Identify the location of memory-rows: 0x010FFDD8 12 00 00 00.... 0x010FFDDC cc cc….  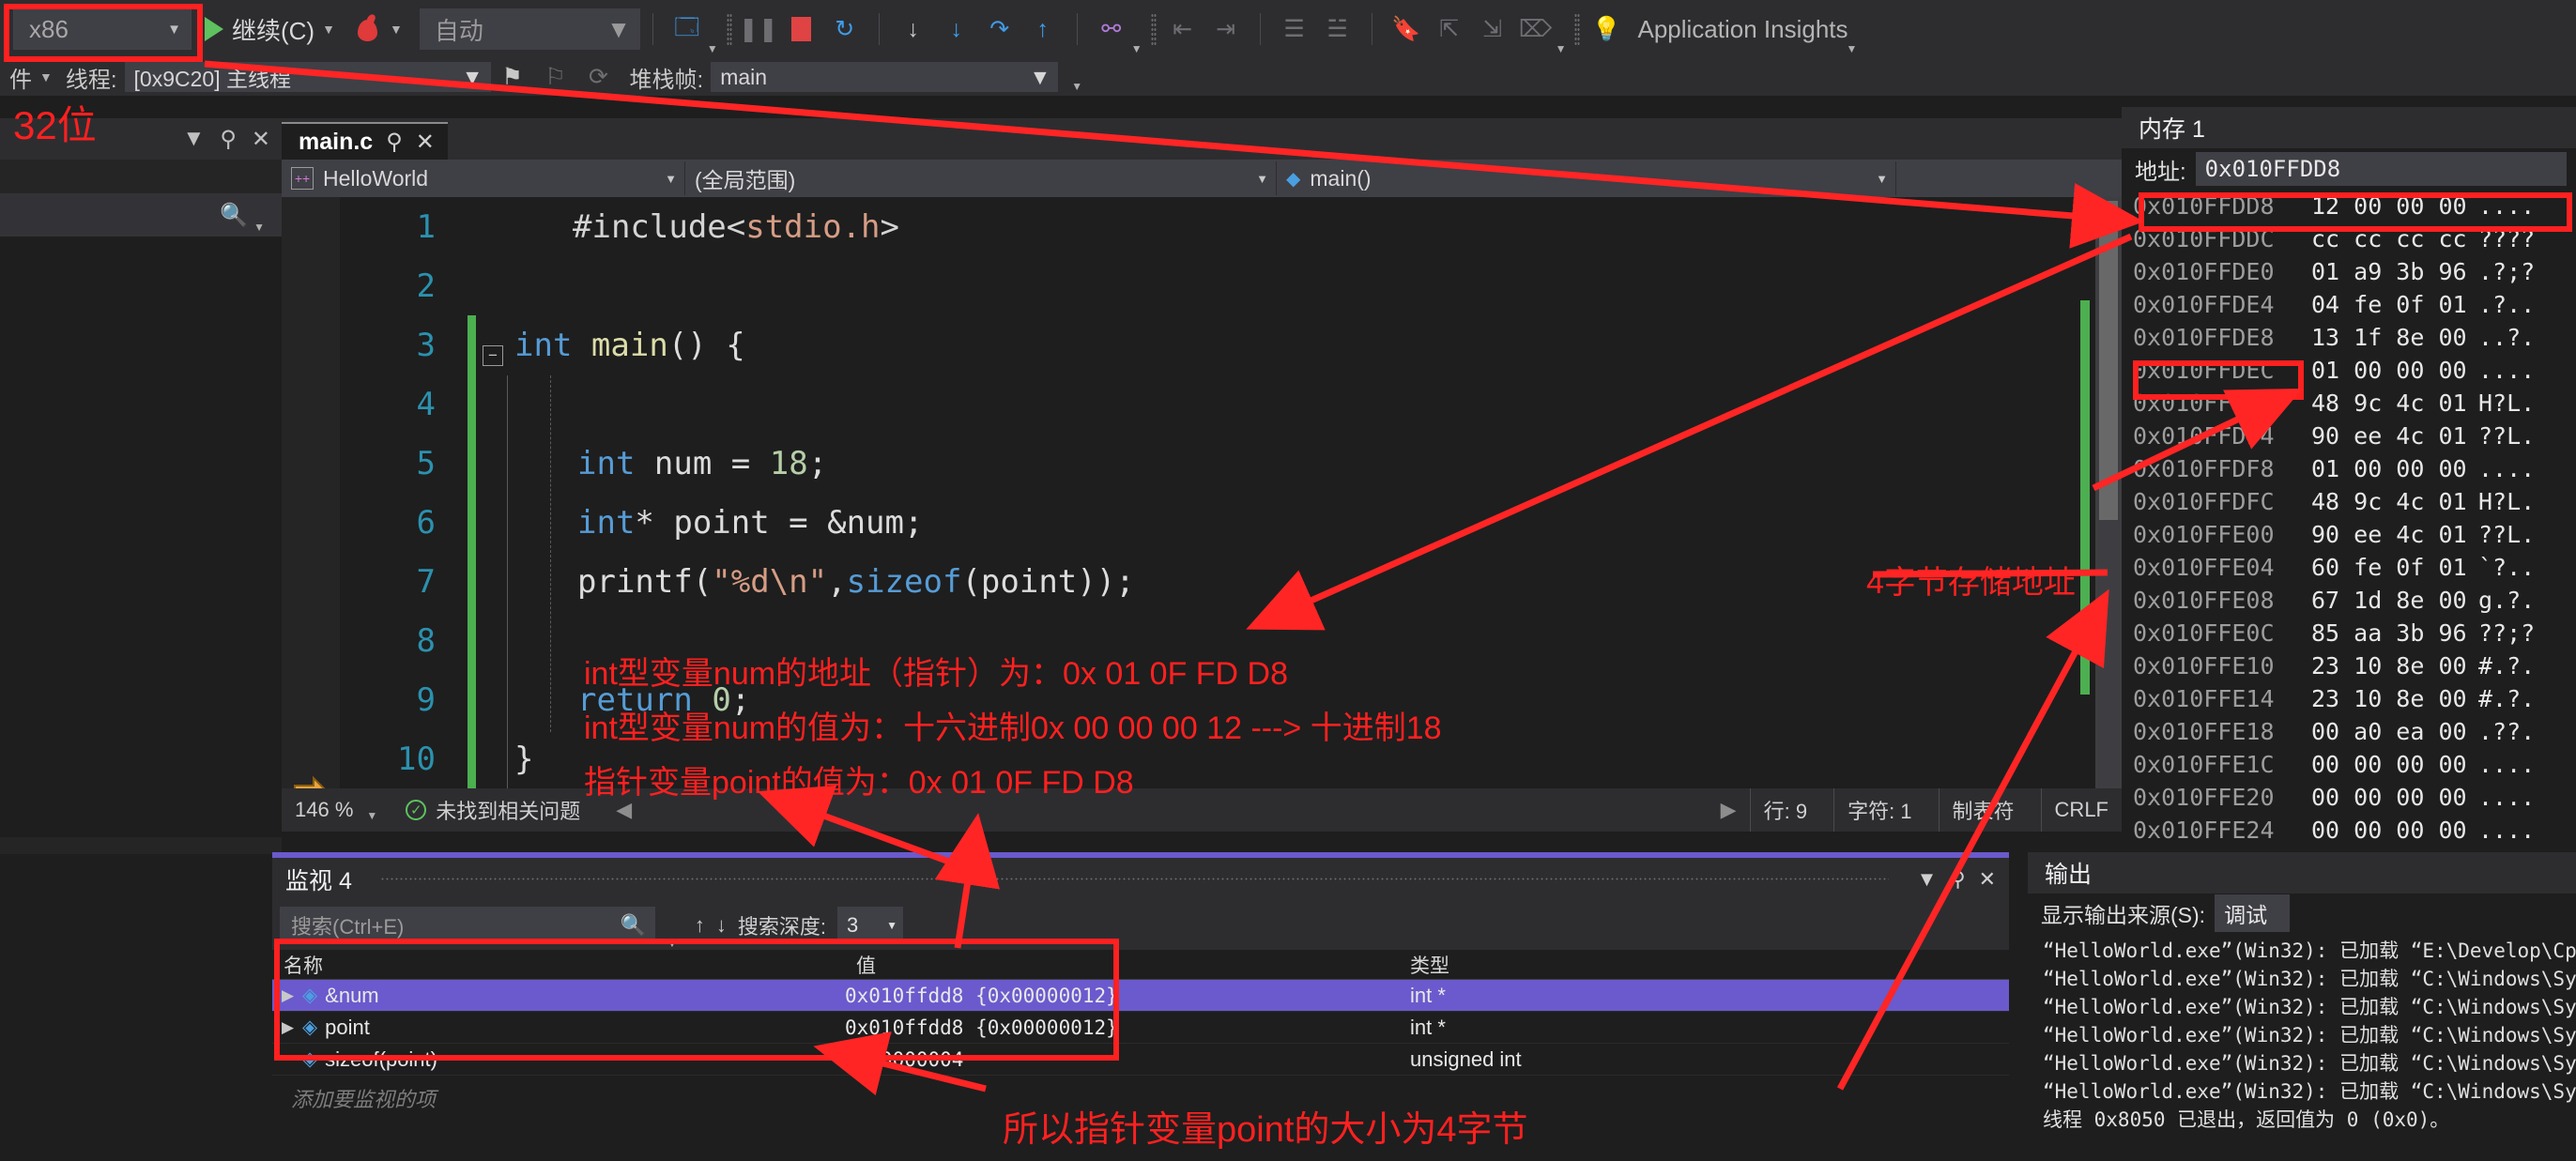
(2349, 518).